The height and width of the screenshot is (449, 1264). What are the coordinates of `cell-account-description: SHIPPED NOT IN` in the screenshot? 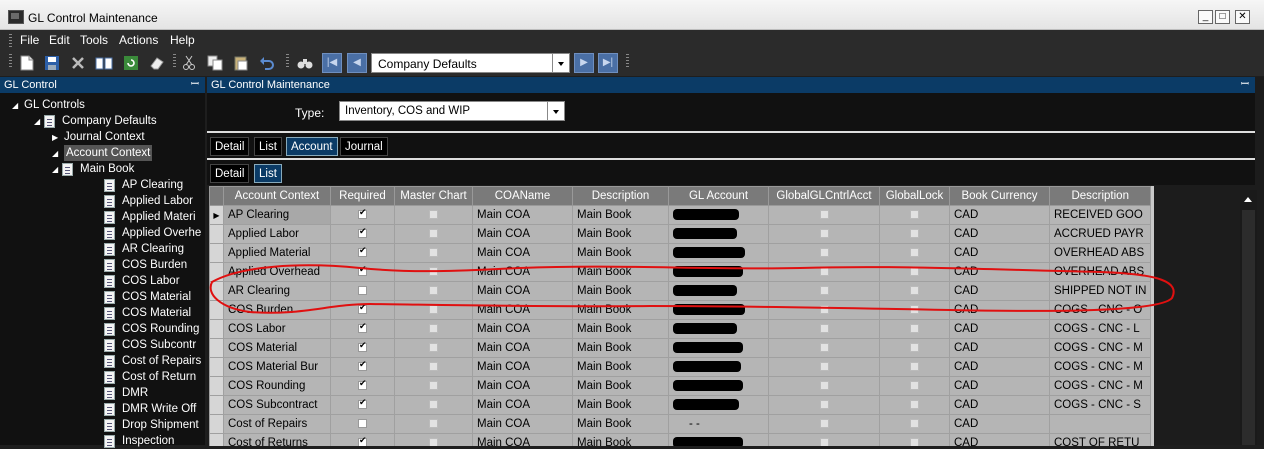 It's located at (1100, 291).